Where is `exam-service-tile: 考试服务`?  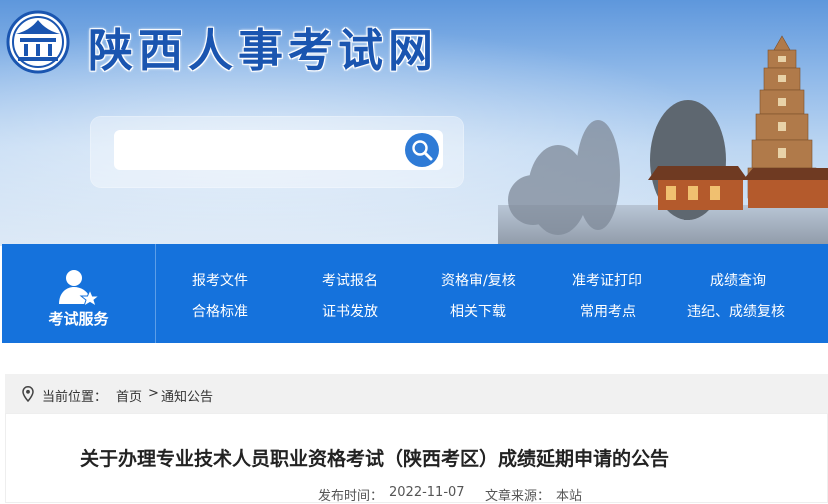 exam-service-tile: 考试服务 is located at coordinates (78, 293).